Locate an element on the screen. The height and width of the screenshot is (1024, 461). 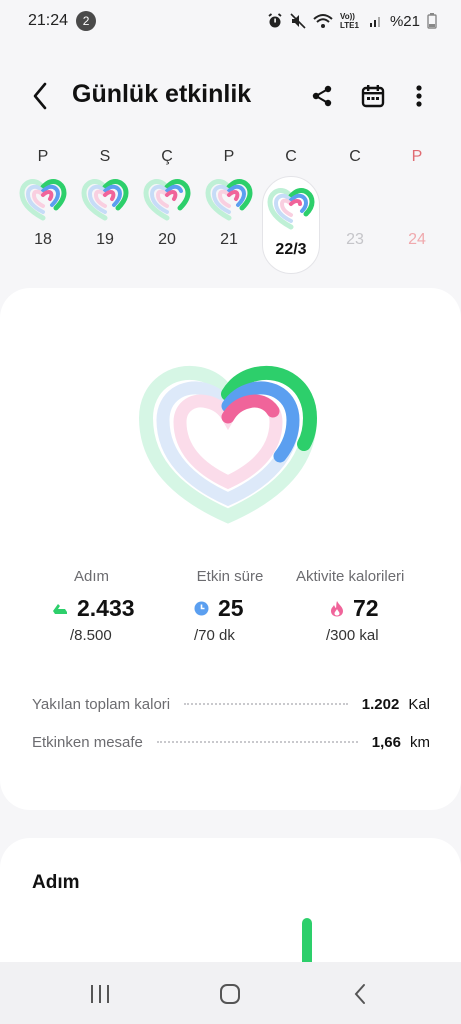
week-day-selector: P 18 S 19 Ç 20 P 21 C 22/3 C 23 P 24 is located at coordinates (230, 208).